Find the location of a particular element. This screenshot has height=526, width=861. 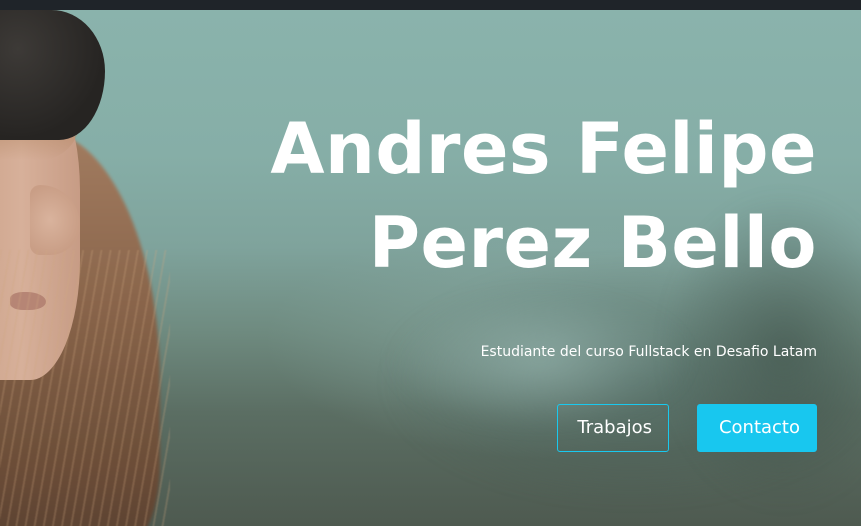

hero-title-line1: Andres Felipe is located at coordinates (543, 149).